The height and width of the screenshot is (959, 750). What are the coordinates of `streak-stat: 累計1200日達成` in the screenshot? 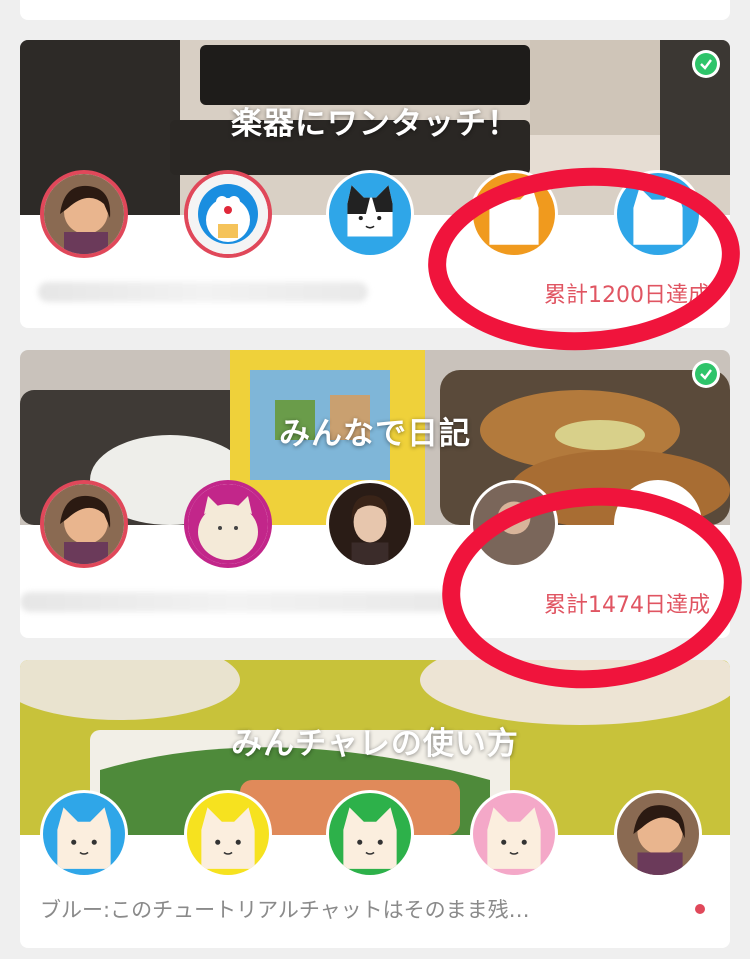 It's located at (627, 295).